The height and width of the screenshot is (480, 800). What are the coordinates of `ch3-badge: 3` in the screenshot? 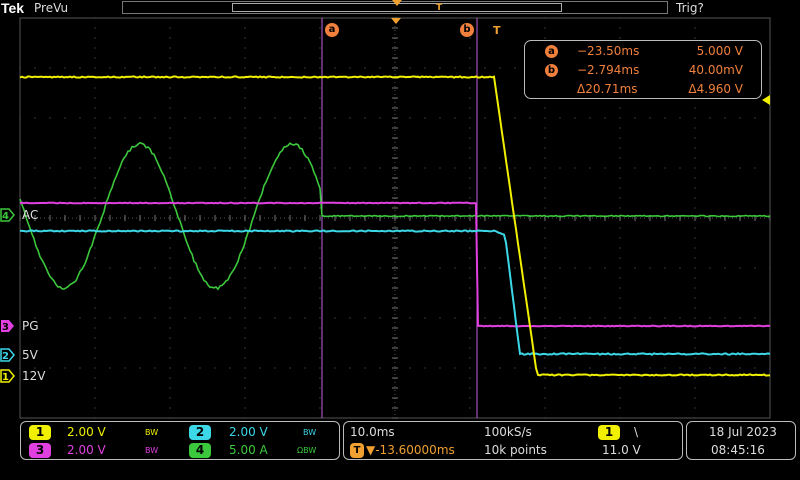 It's located at (40, 450).